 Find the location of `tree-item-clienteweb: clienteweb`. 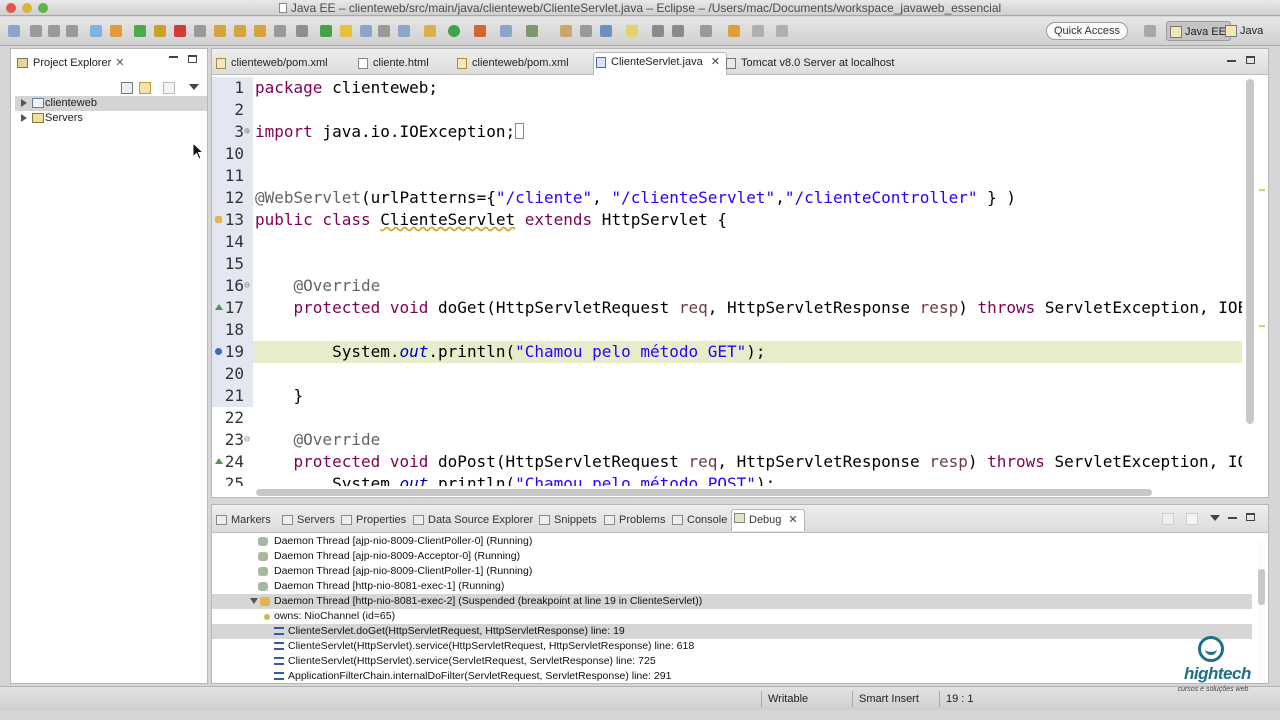

tree-item-clienteweb: clienteweb is located at coordinates (111, 103).